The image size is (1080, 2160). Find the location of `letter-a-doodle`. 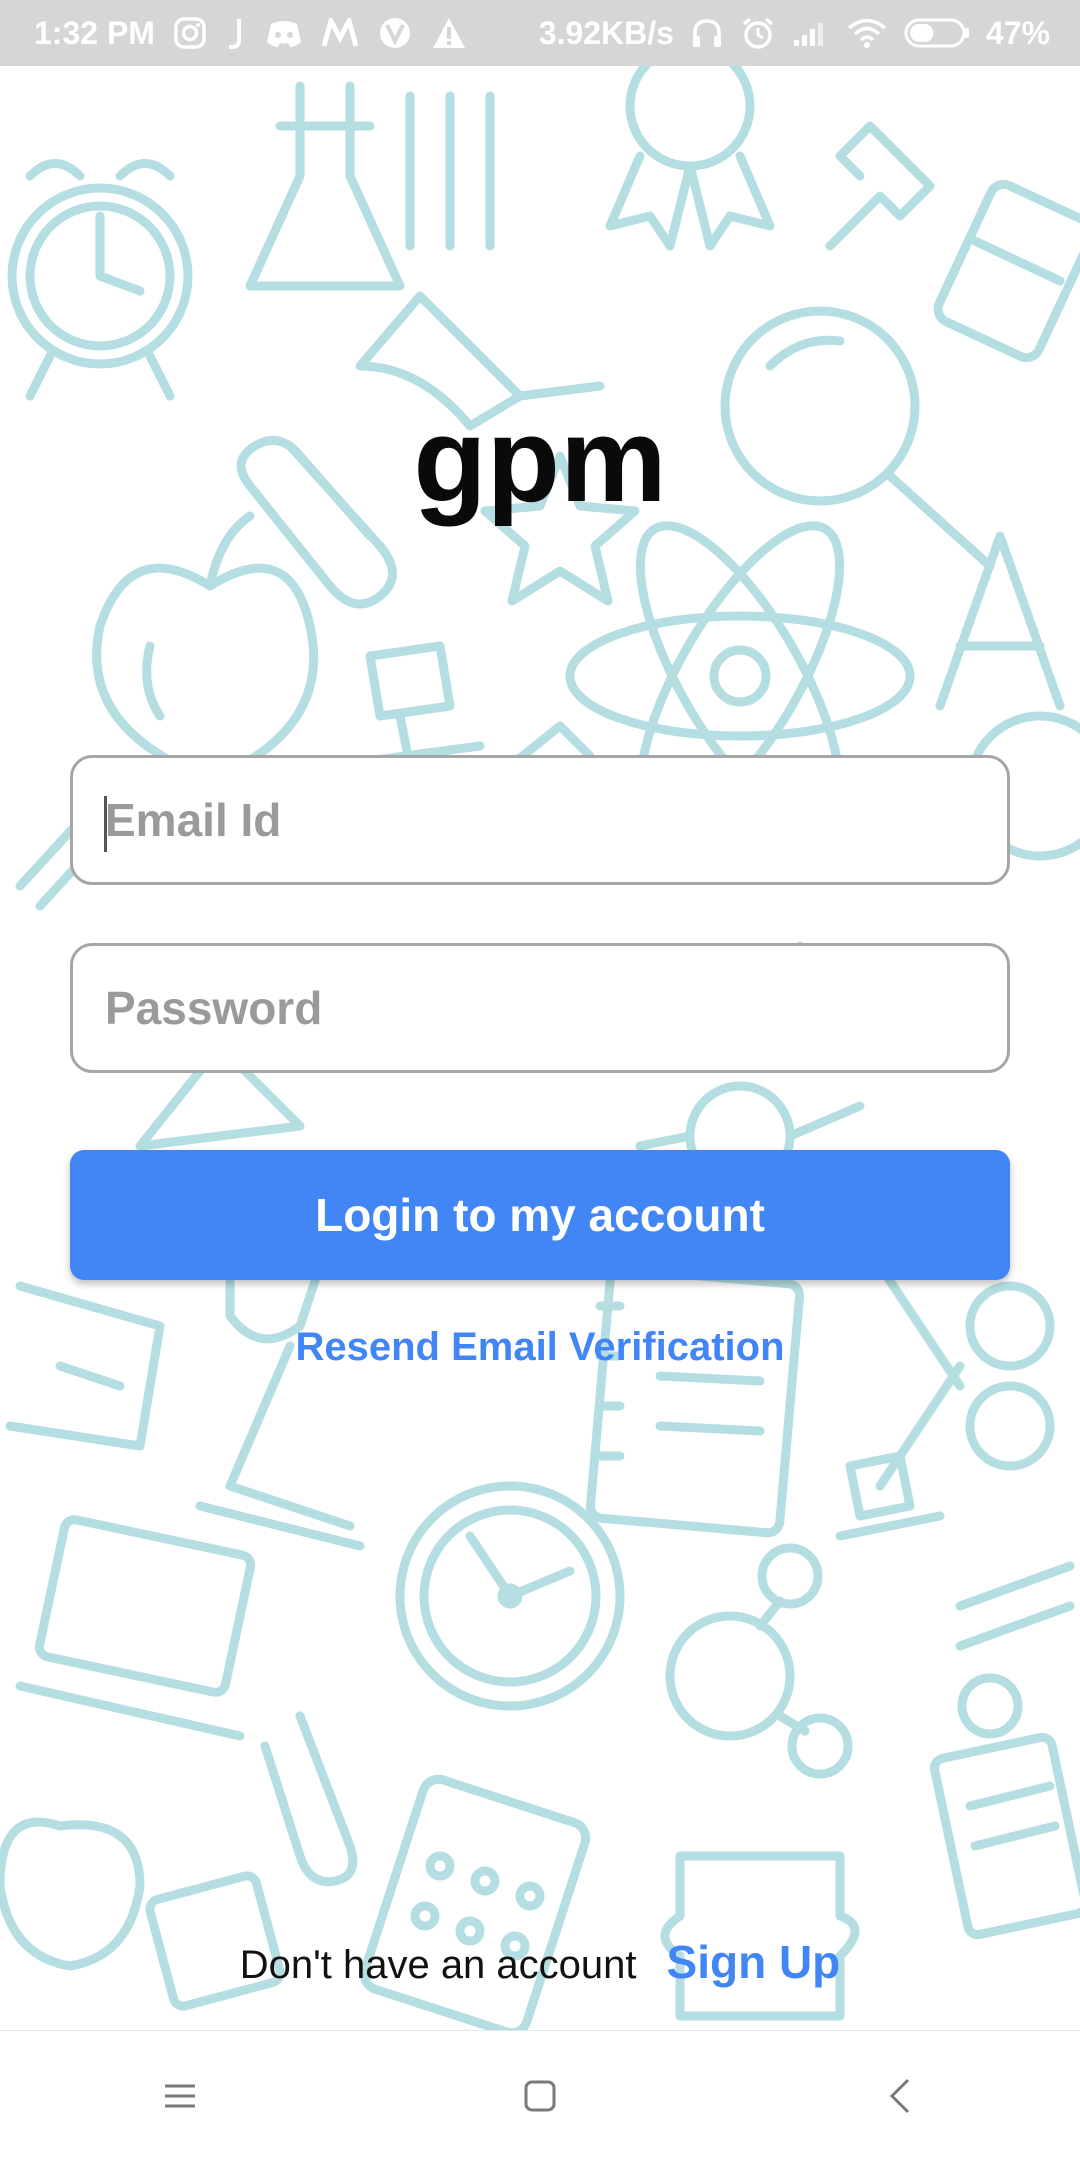

letter-a-doodle is located at coordinates (1000, 621).